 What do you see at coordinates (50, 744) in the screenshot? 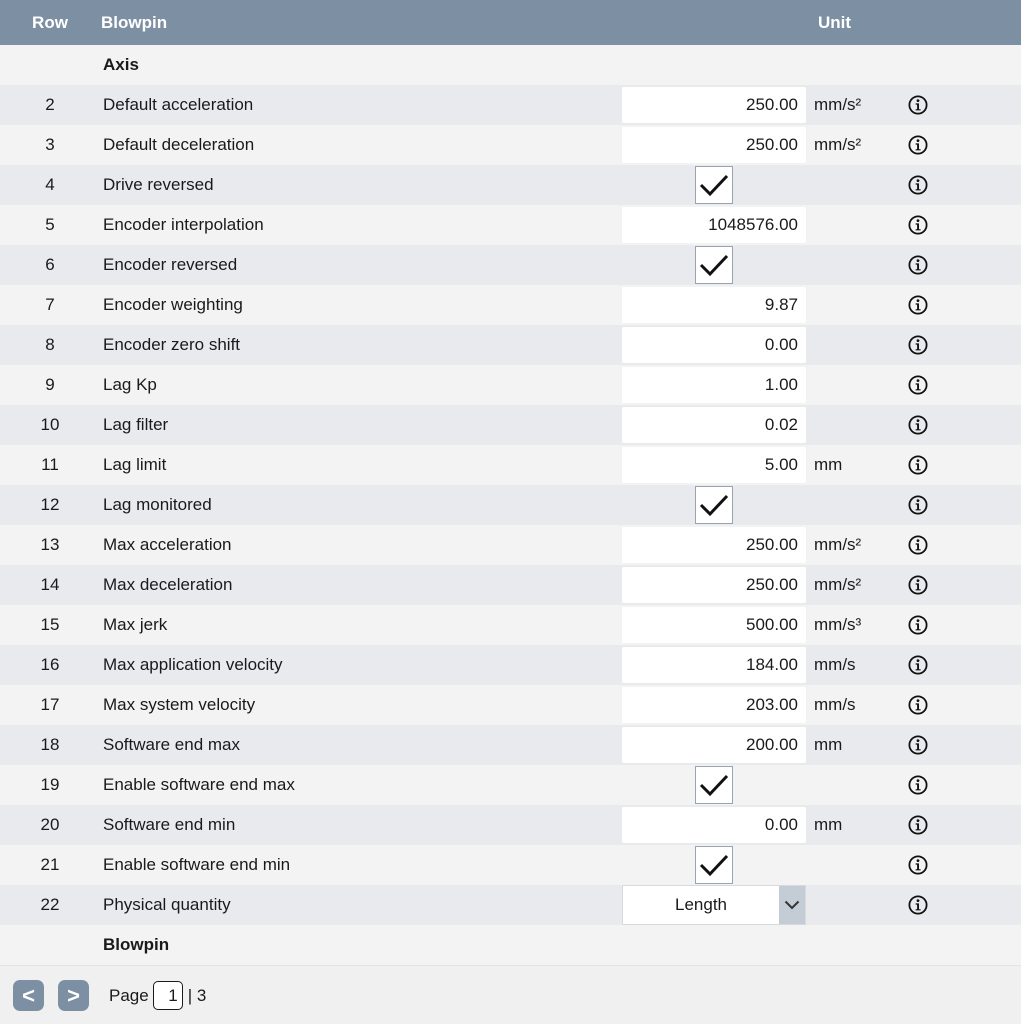
I see `row-number: 18` at bounding box center [50, 744].